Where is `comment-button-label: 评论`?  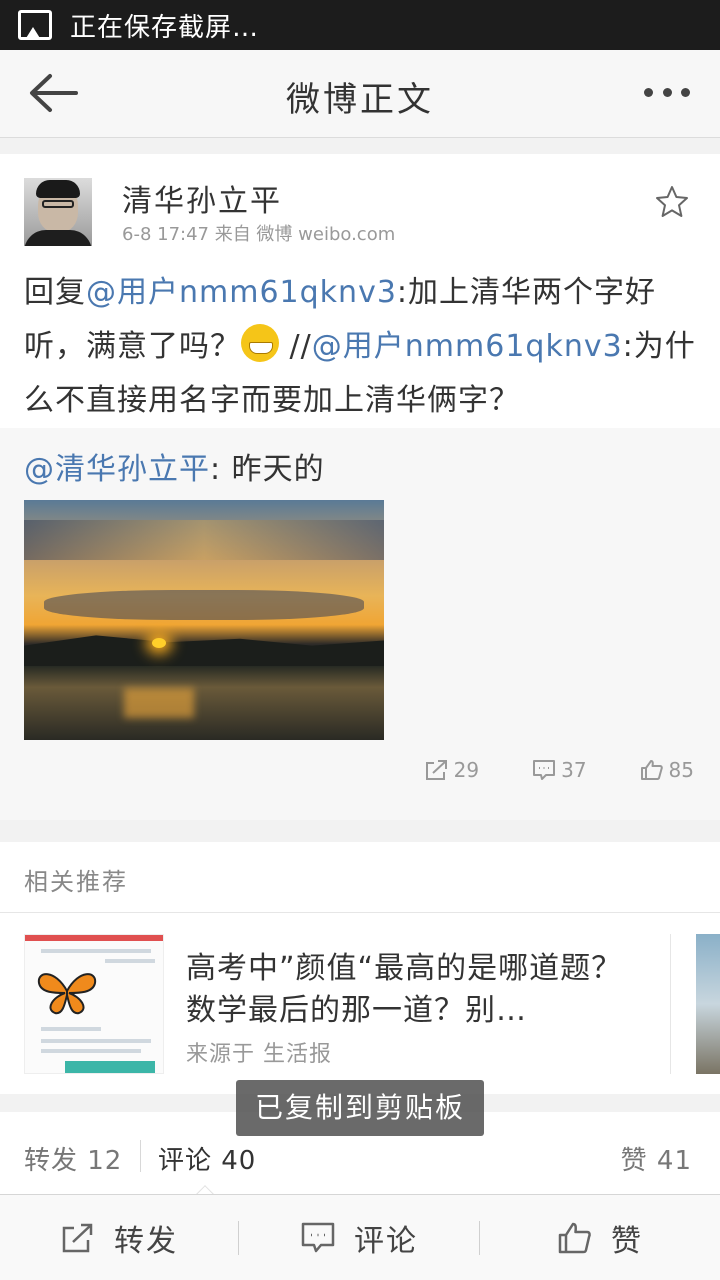 comment-button-label: 评论 is located at coordinates (386, 1241).